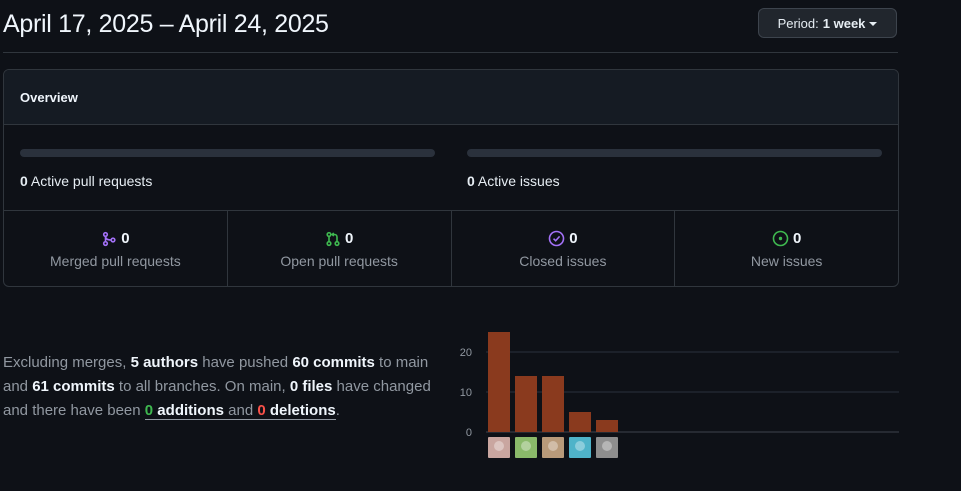  Describe the element at coordinates (340, 248) in the screenshot. I see `stat-open-prs: 0 Open pull requests` at that location.